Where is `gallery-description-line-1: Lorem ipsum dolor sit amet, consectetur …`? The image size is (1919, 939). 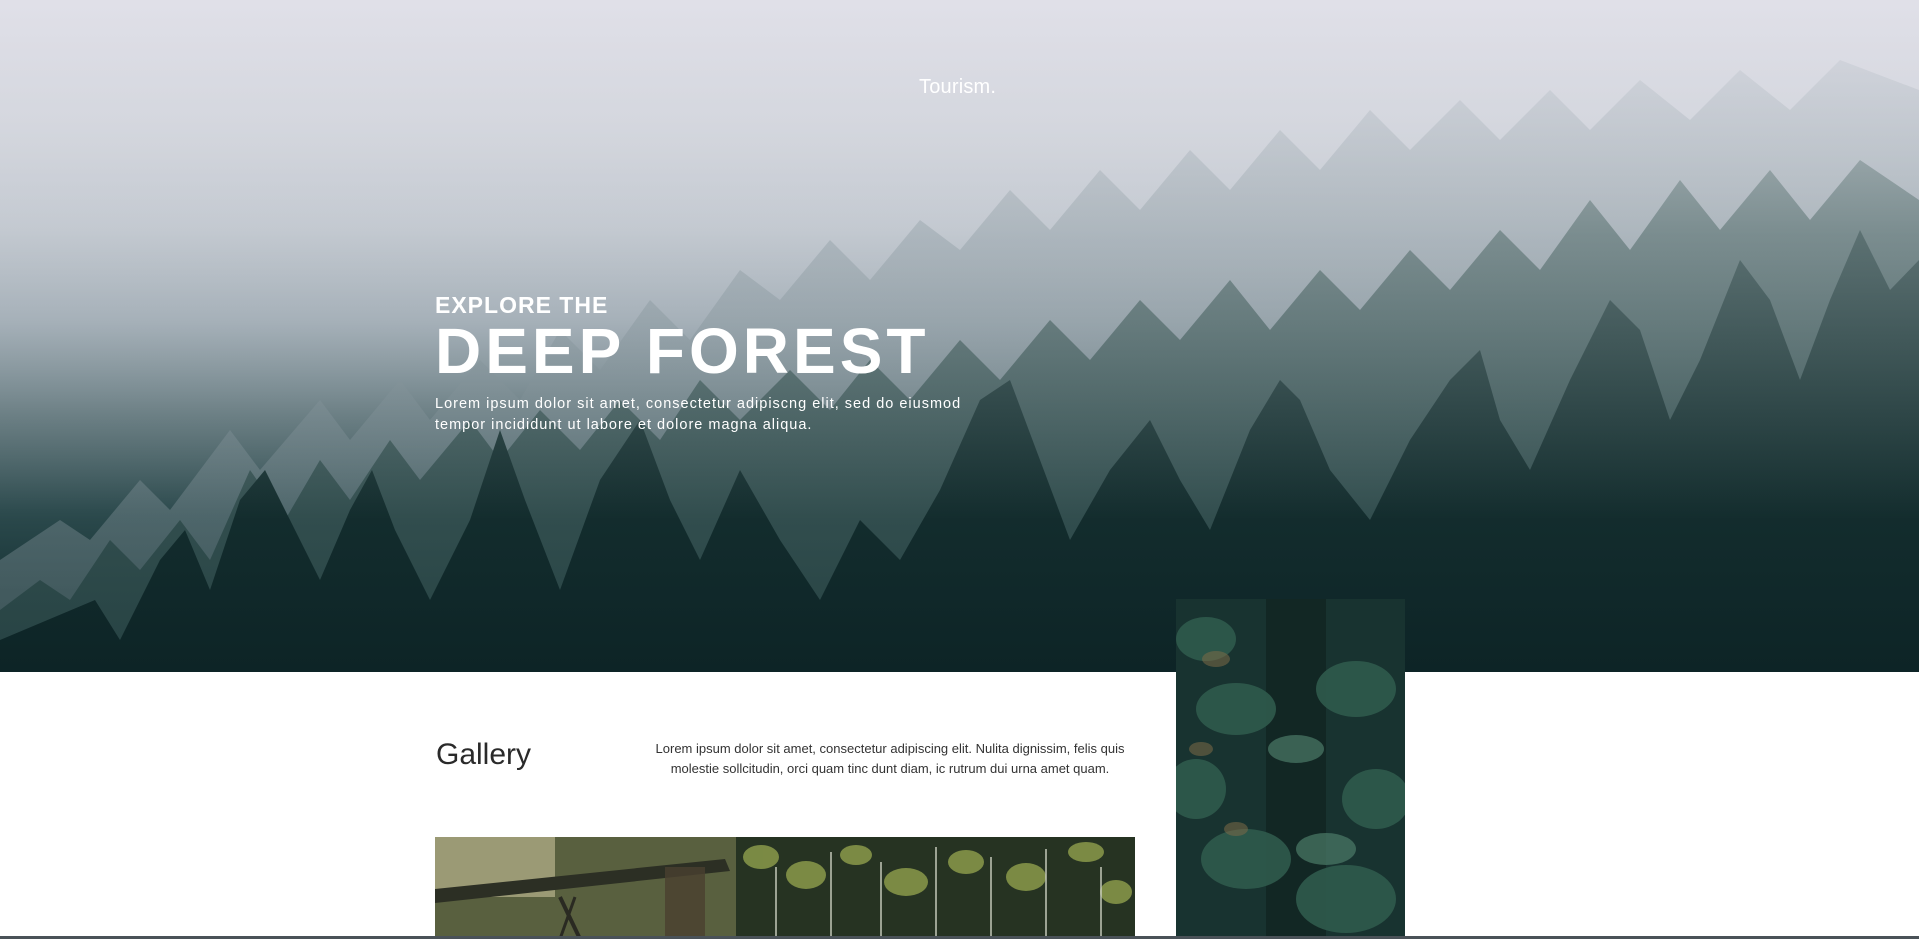
gallery-description-line-1: Lorem ipsum dolor sit amet, consectetur … is located at coordinates (890, 748).